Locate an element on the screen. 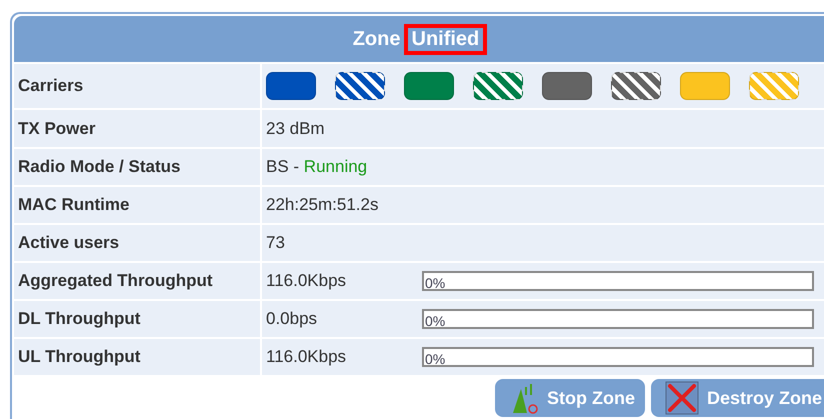 This screenshot has width=824, height=419. row-label: DL Throughput is located at coordinates (137, 319).